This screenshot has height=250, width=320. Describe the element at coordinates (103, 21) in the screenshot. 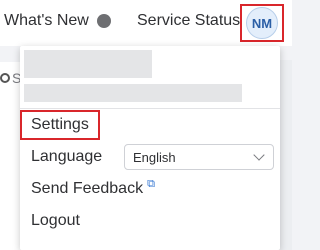

I see `status-dot-icon` at that location.